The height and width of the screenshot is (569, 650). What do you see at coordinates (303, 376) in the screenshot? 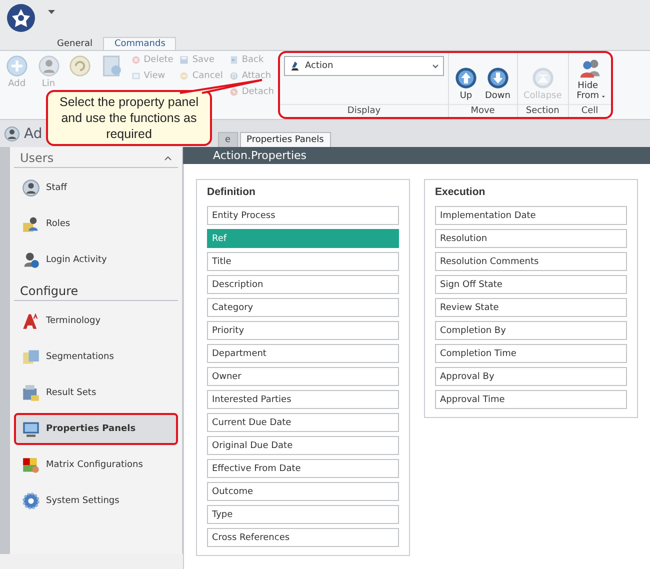
I see `property-field: Owner` at bounding box center [303, 376].